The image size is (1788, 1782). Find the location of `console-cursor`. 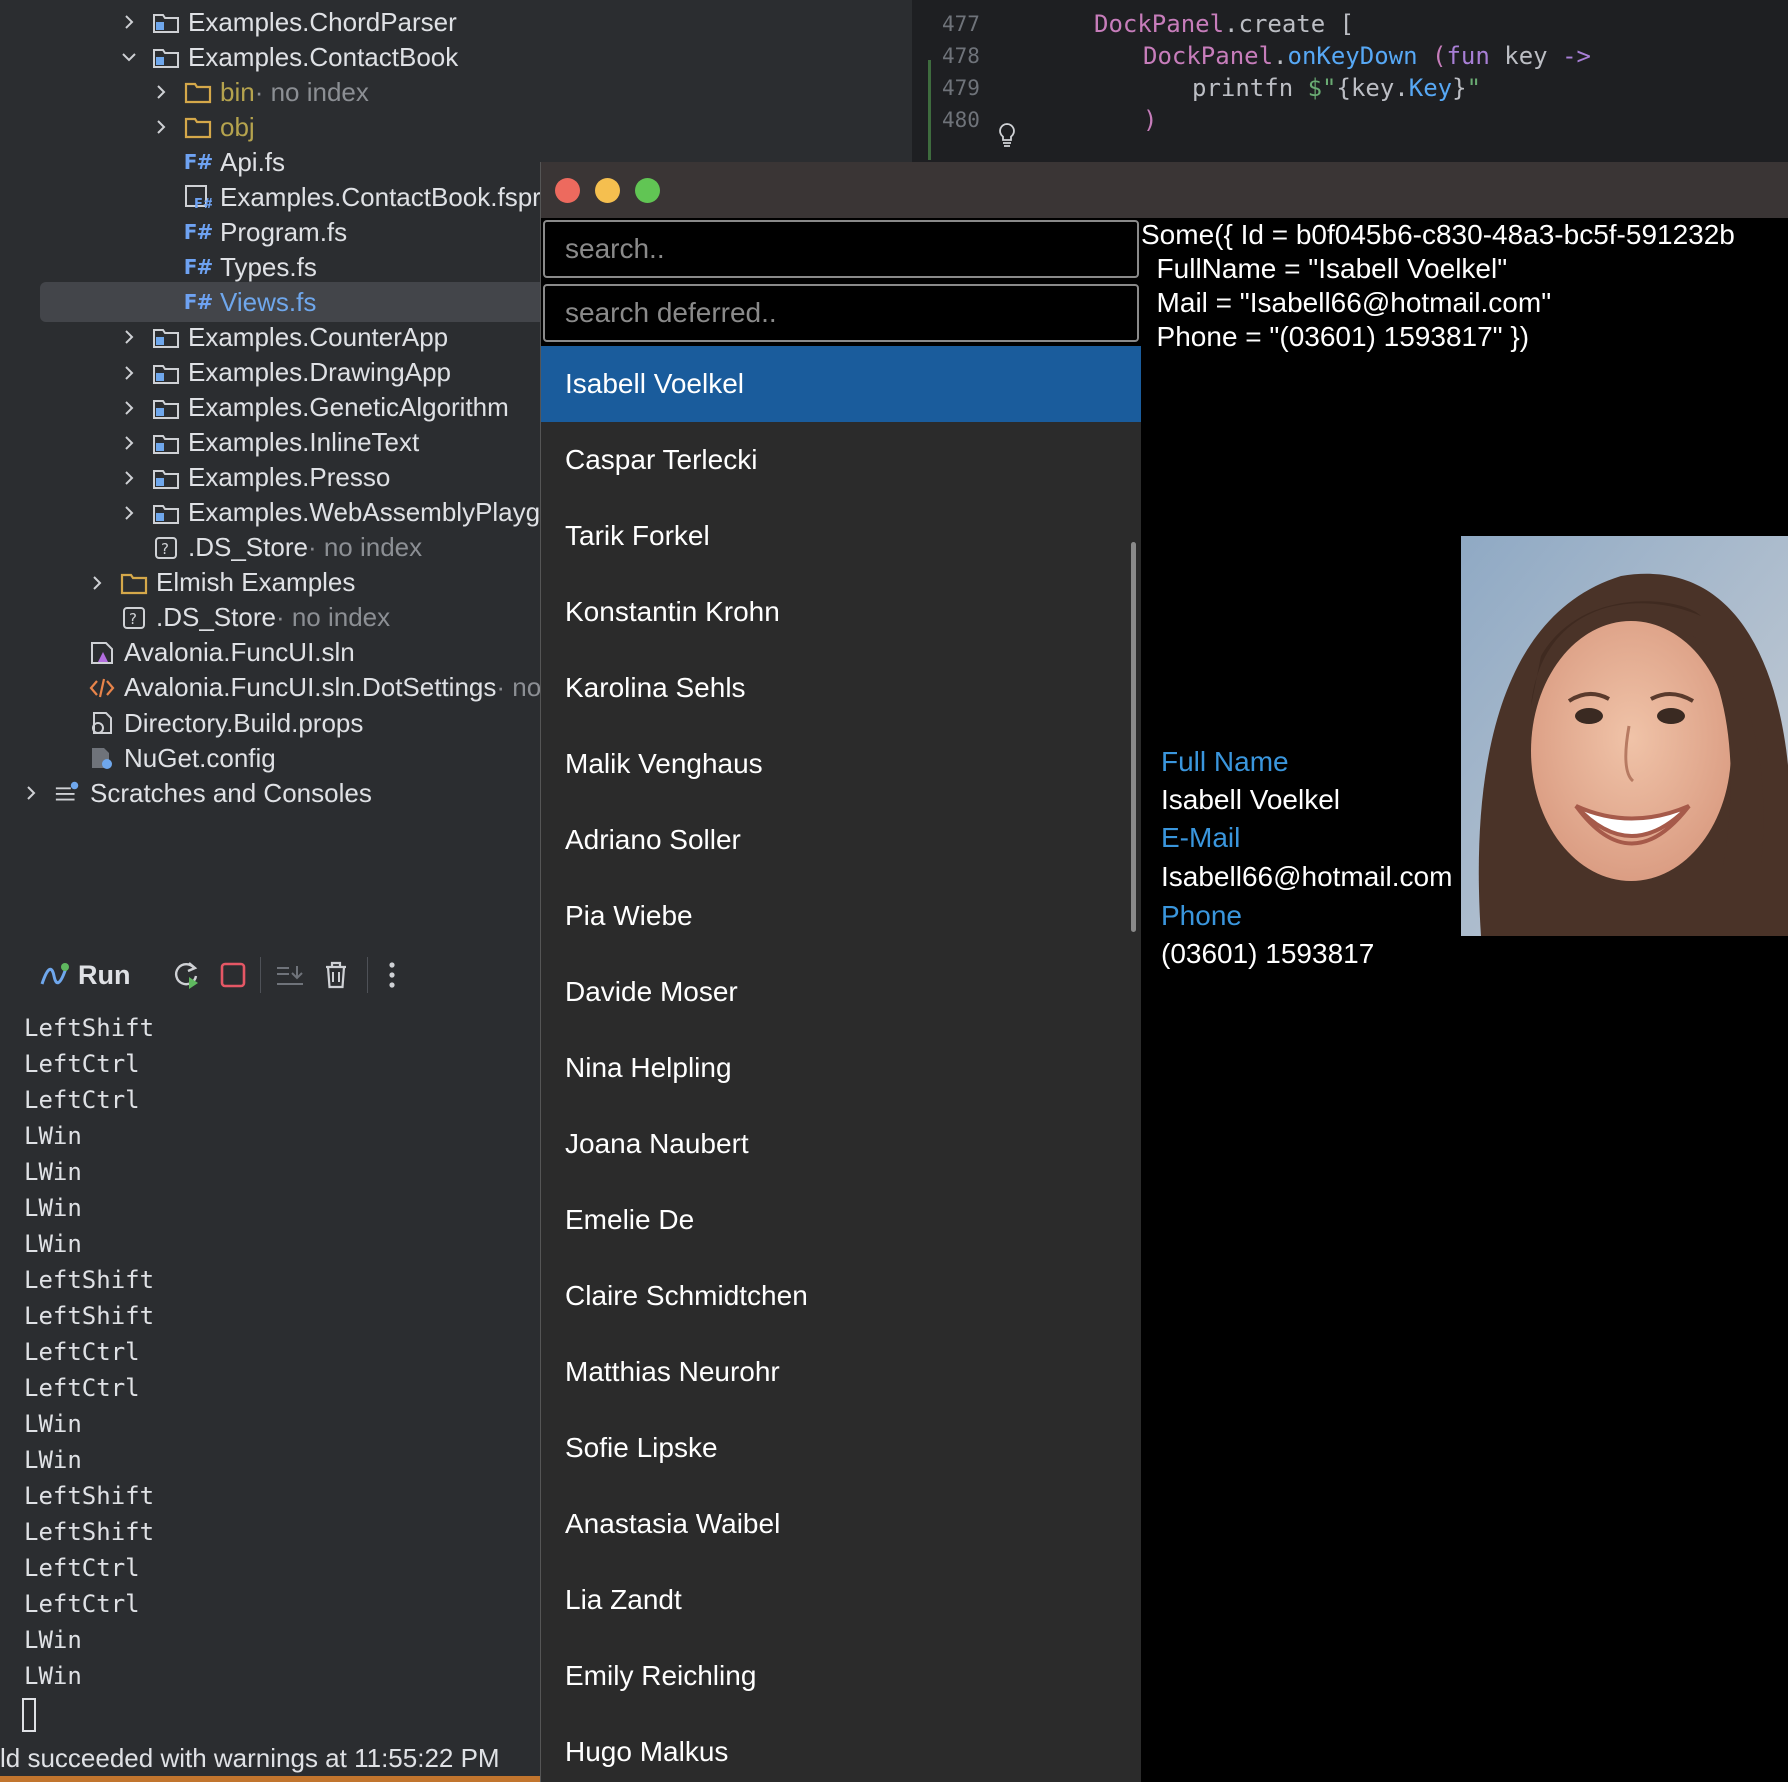

console-cursor is located at coordinates (29, 1715).